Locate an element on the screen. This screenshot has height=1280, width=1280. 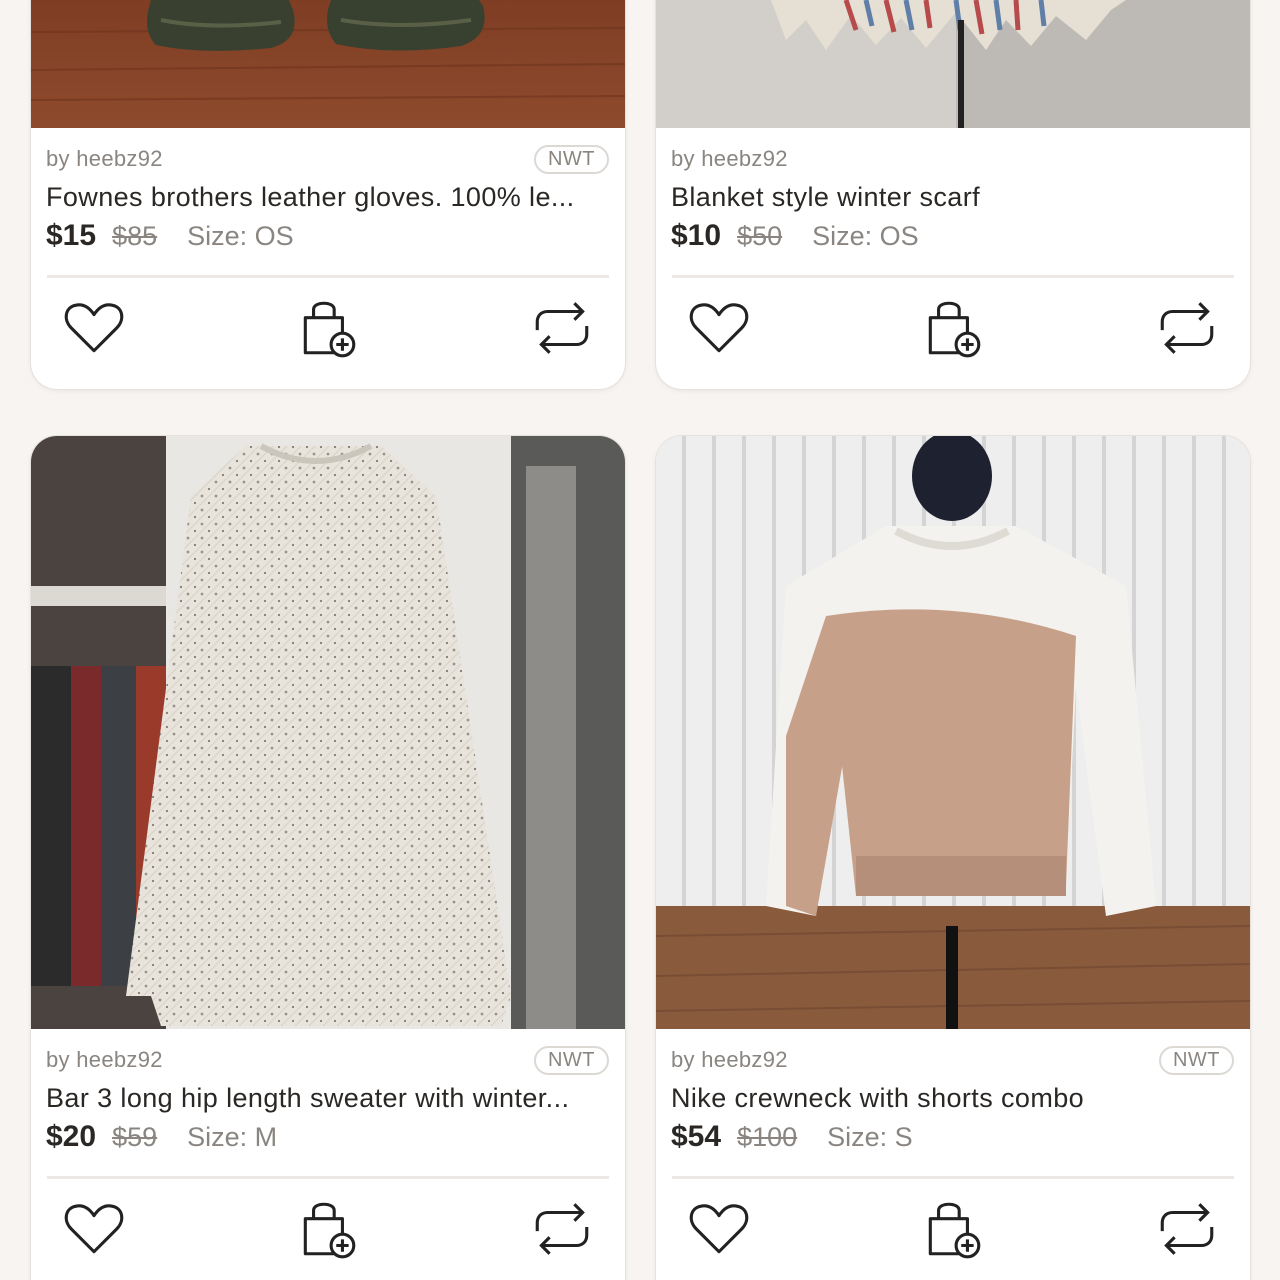
listing-size: Size: S is located at coordinates (870, 1137).